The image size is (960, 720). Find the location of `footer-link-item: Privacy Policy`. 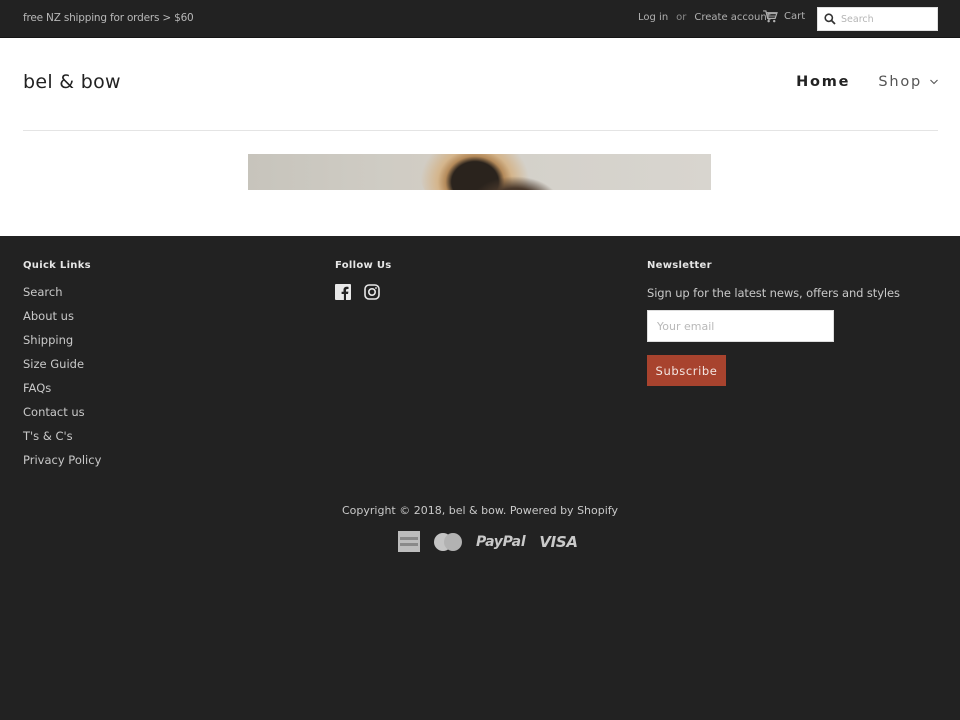

footer-link-item: Privacy Policy is located at coordinates (62, 465).